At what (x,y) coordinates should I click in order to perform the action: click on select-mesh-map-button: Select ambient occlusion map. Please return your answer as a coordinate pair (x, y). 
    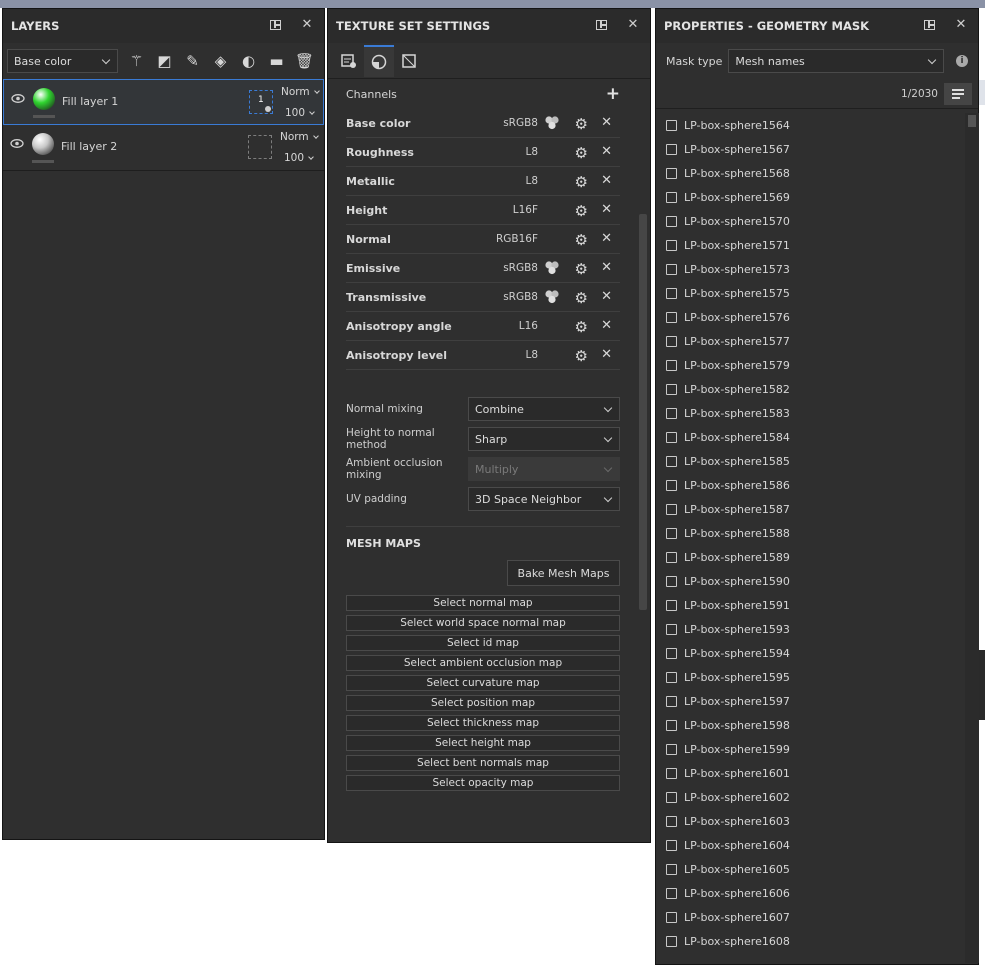
    Looking at the image, I should click on (483, 663).